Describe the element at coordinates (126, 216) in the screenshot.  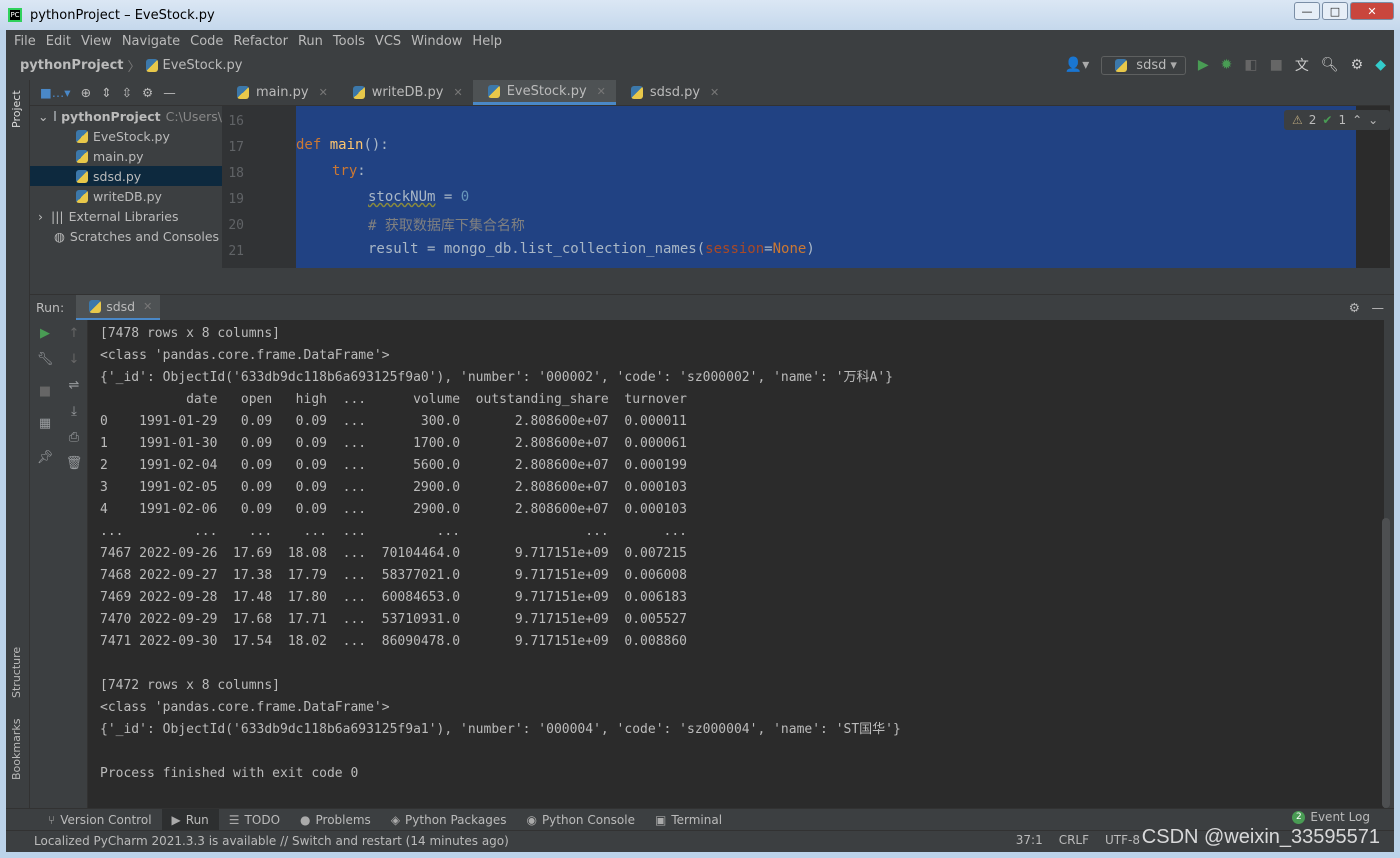
I see `tree-external-libraries: › ||| External Libraries` at that location.